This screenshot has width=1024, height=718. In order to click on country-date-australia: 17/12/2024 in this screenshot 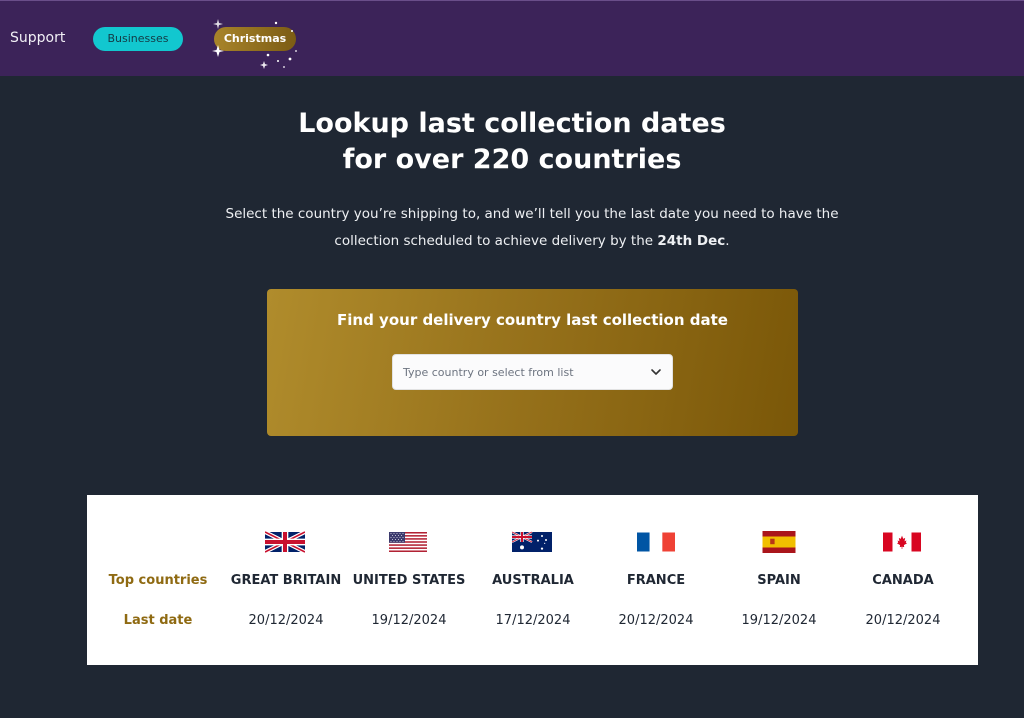, I will do `click(533, 620)`.